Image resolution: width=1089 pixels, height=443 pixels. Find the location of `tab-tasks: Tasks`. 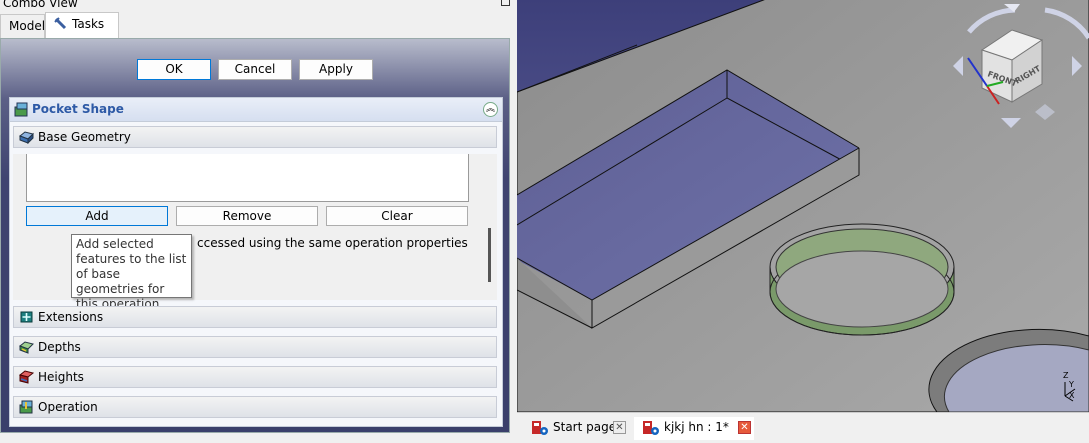

tab-tasks: Tasks is located at coordinates (82, 25).